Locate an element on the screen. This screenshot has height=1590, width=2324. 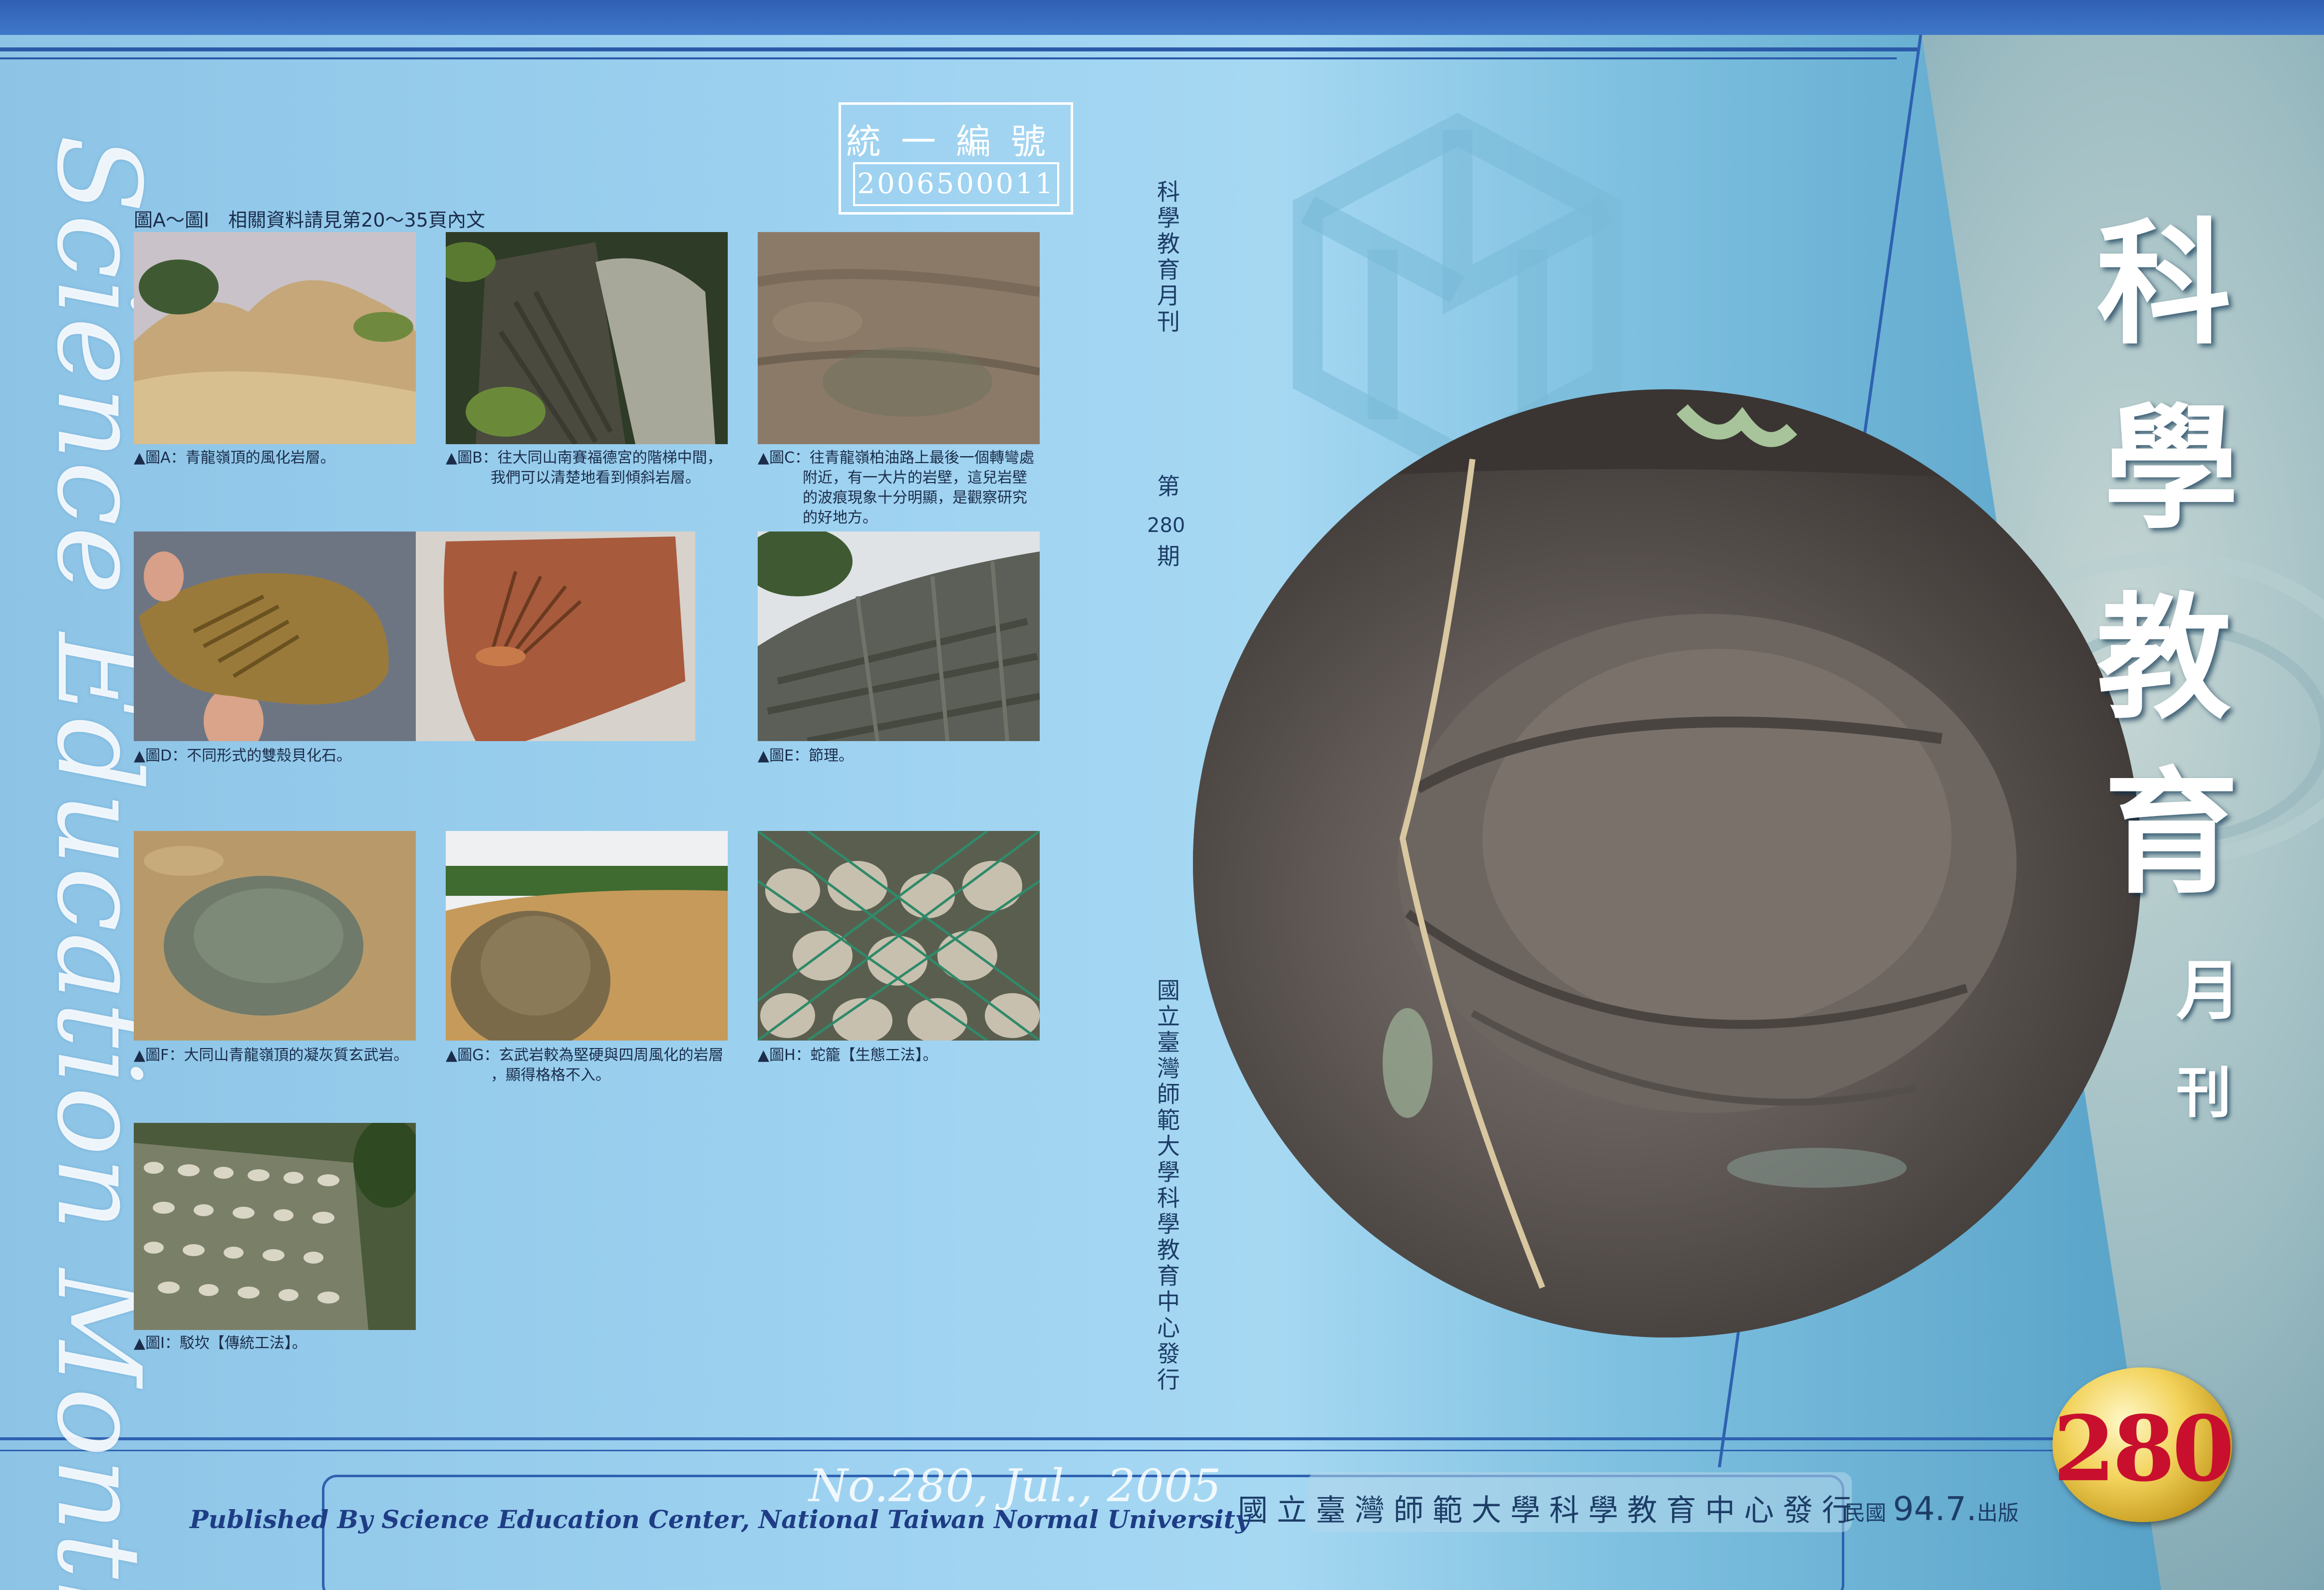
photo-f-image is located at coordinates (275, 936).